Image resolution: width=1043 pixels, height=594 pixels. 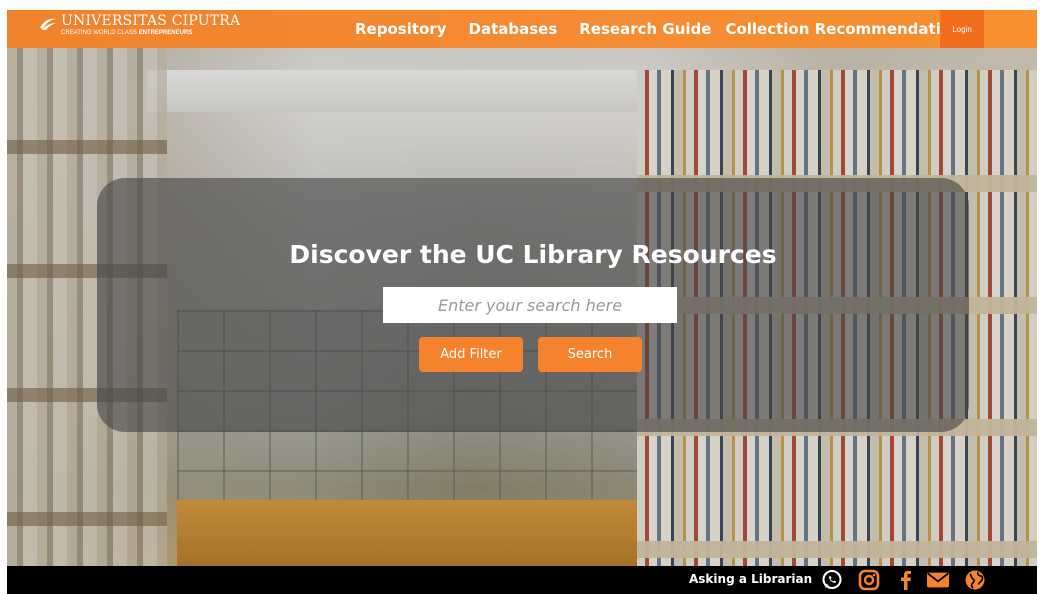 What do you see at coordinates (401, 29) in the screenshot?
I see `nav-repository: Repository` at bounding box center [401, 29].